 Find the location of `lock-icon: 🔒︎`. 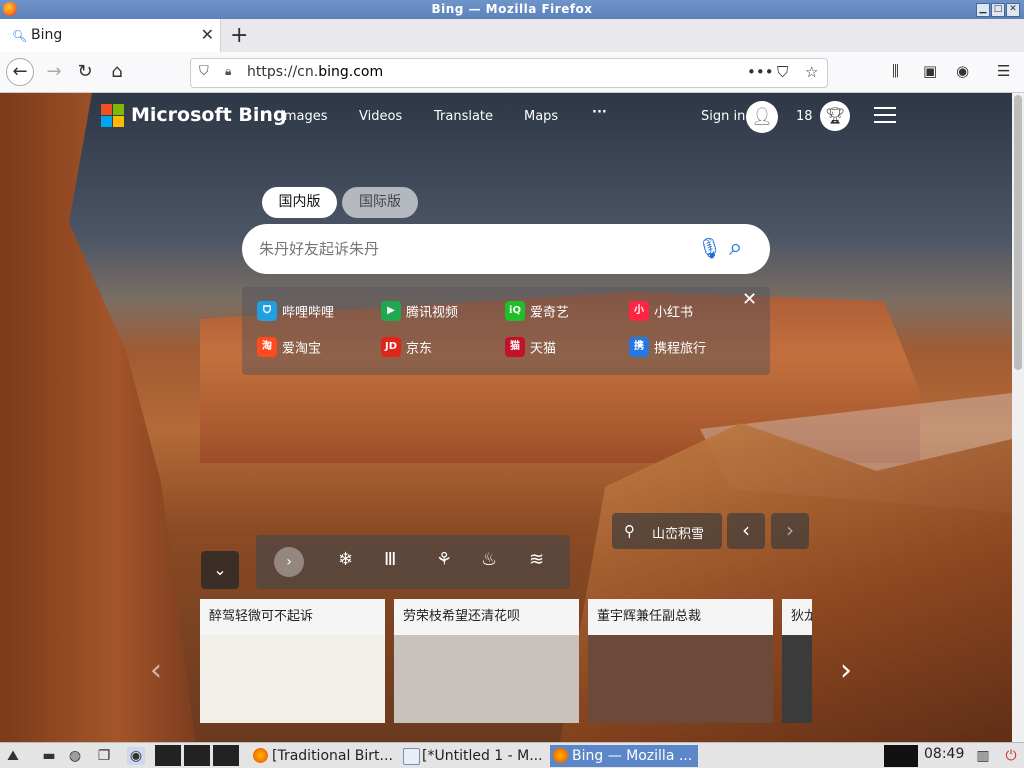

lock-icon: 🔒︎ is located at coordinates (228, 71).